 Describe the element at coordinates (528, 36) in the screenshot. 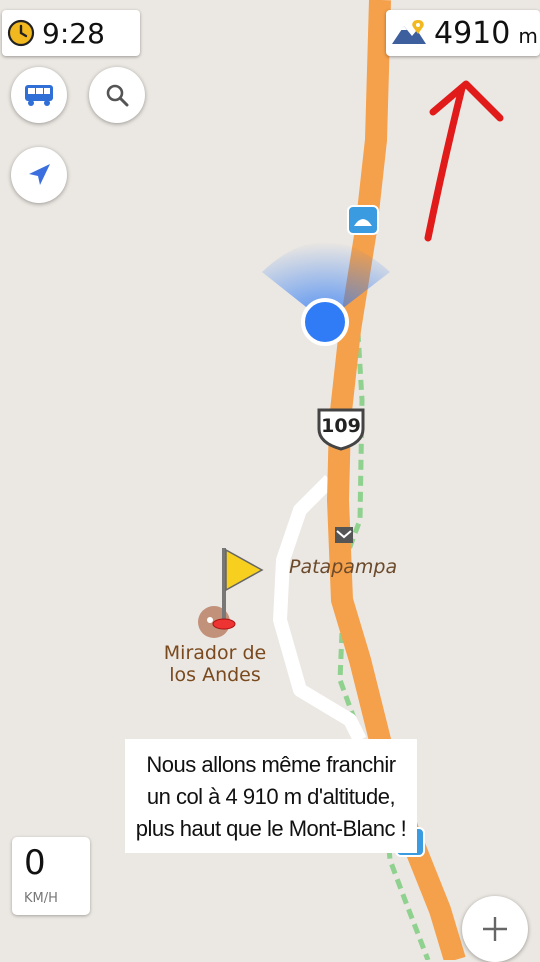

I see `altitude-unit: m` at that location.